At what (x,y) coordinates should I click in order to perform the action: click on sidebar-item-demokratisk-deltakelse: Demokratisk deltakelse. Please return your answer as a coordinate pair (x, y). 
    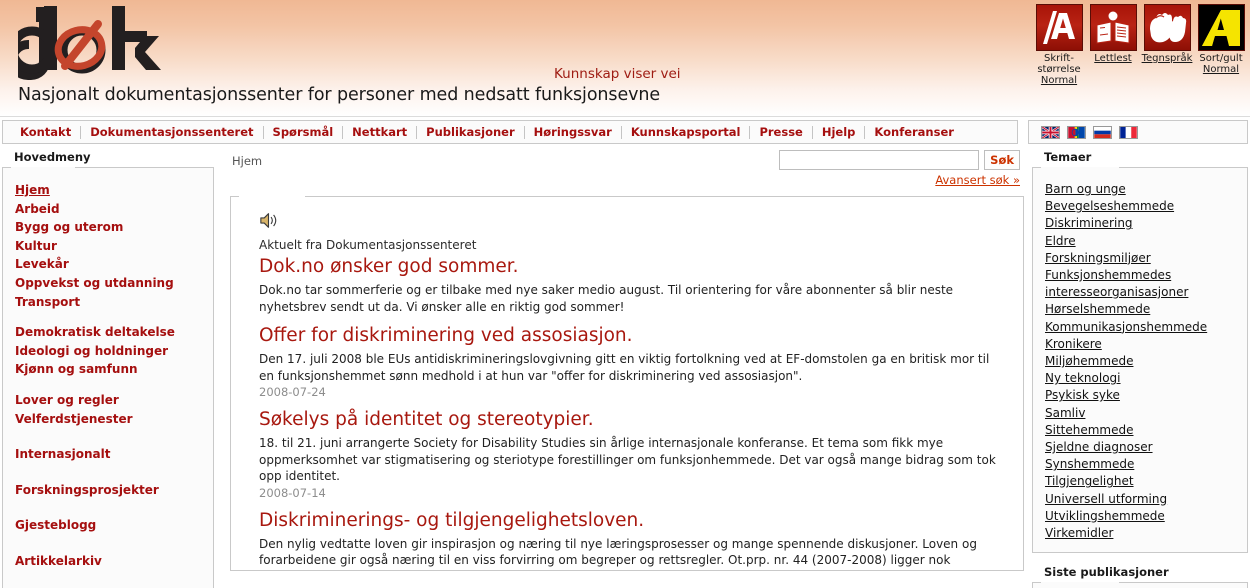
    Looking at the image, I should click on (108, 332).